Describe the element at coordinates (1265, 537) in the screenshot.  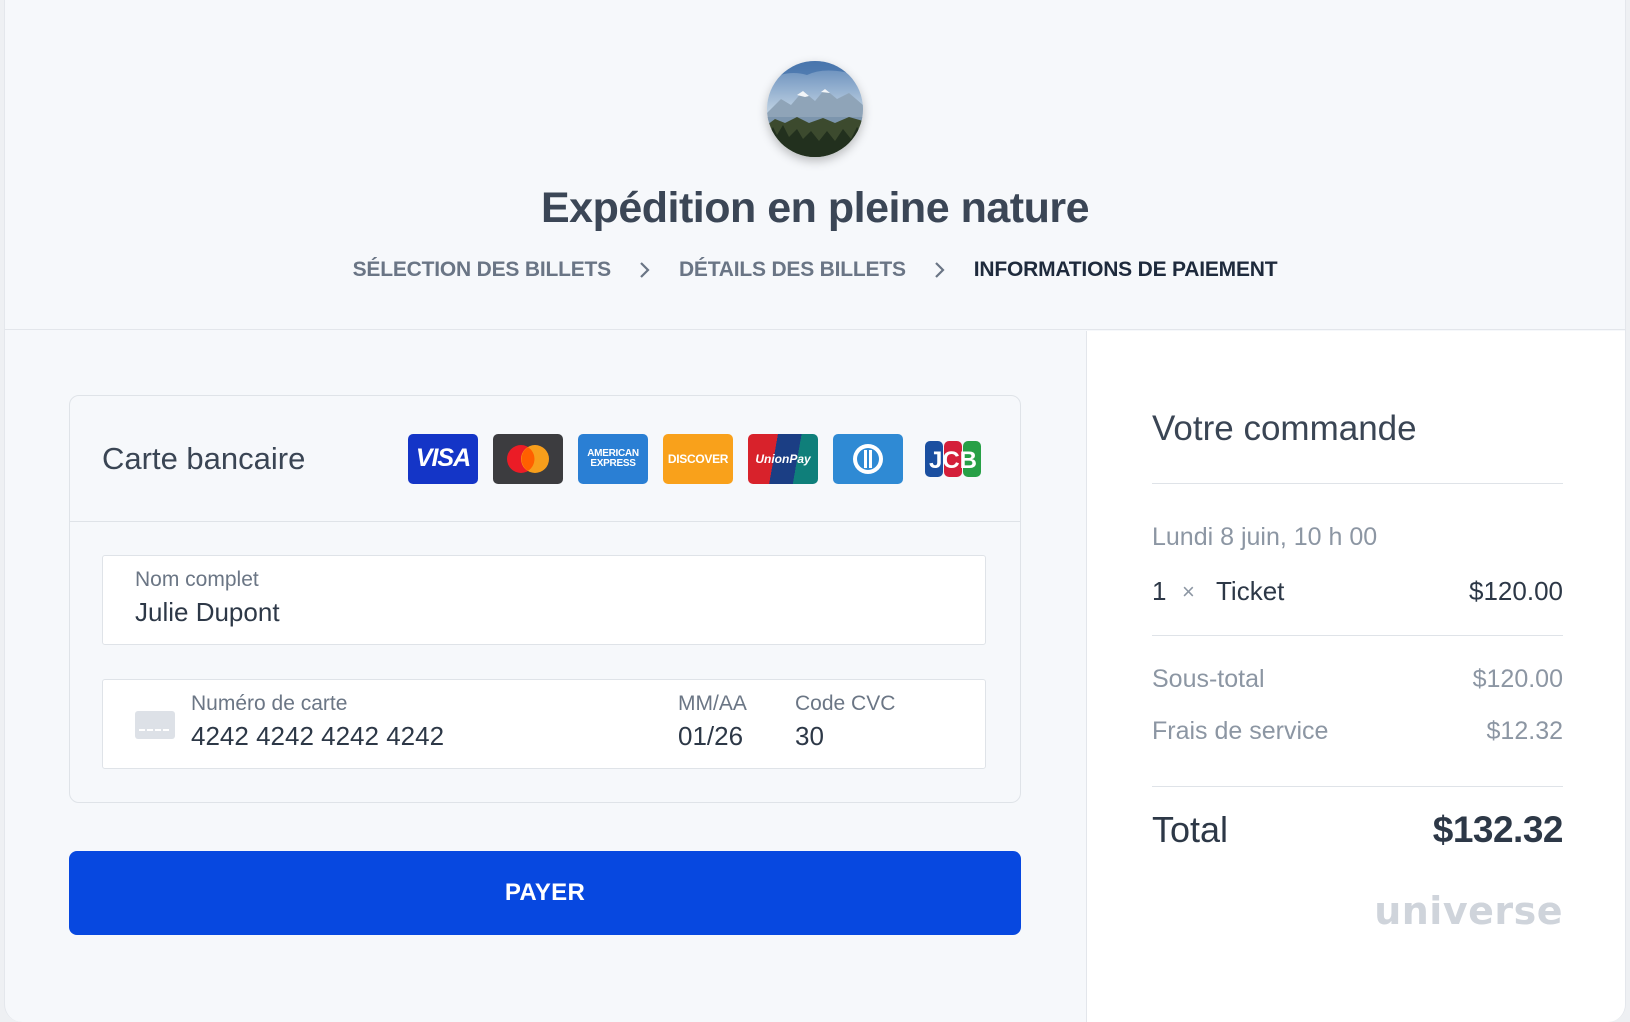
I see `order-date-text: Lundi 8 juin, 10 h 00` at that location.